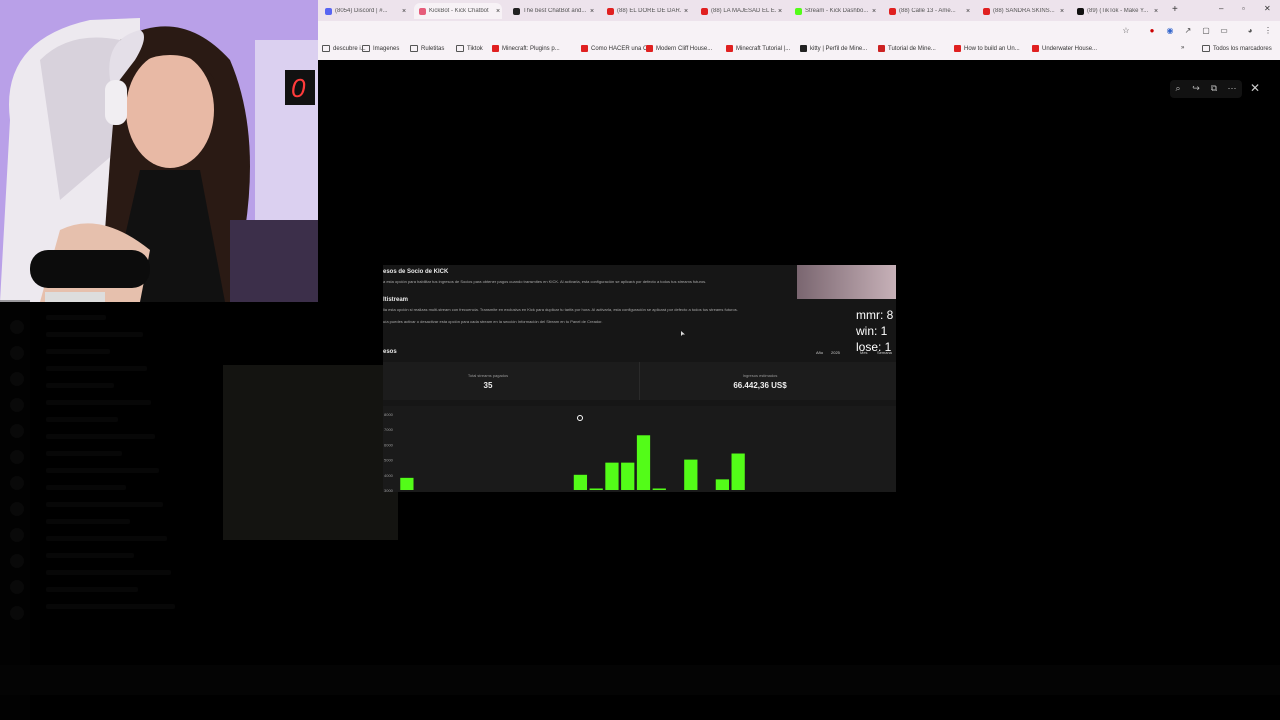  I want to click on tab-6: (88) Calle 13 - Ame... ×, so click(928, 11).